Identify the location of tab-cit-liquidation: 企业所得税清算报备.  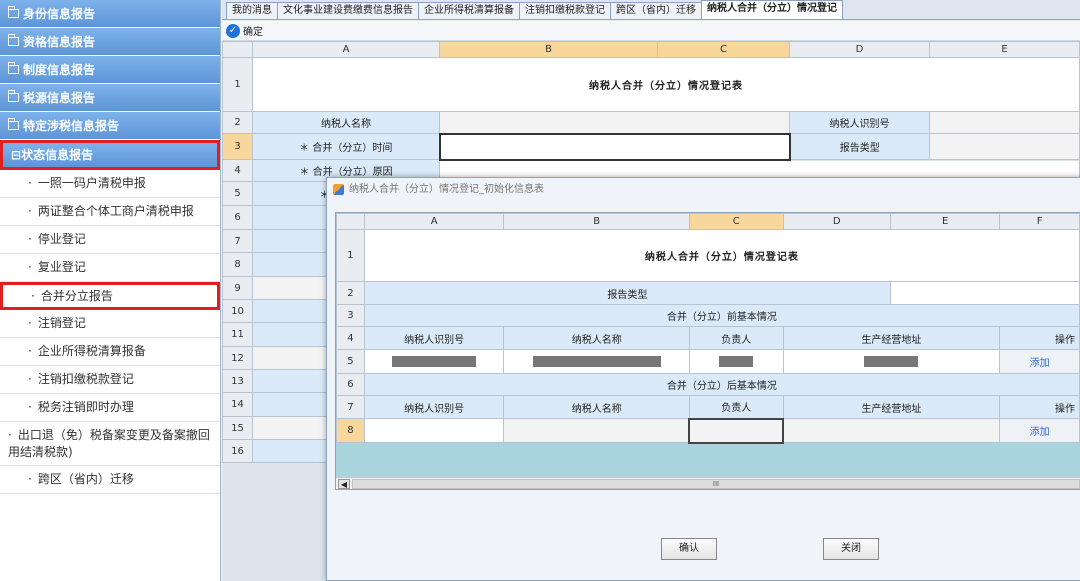
(469, 10).